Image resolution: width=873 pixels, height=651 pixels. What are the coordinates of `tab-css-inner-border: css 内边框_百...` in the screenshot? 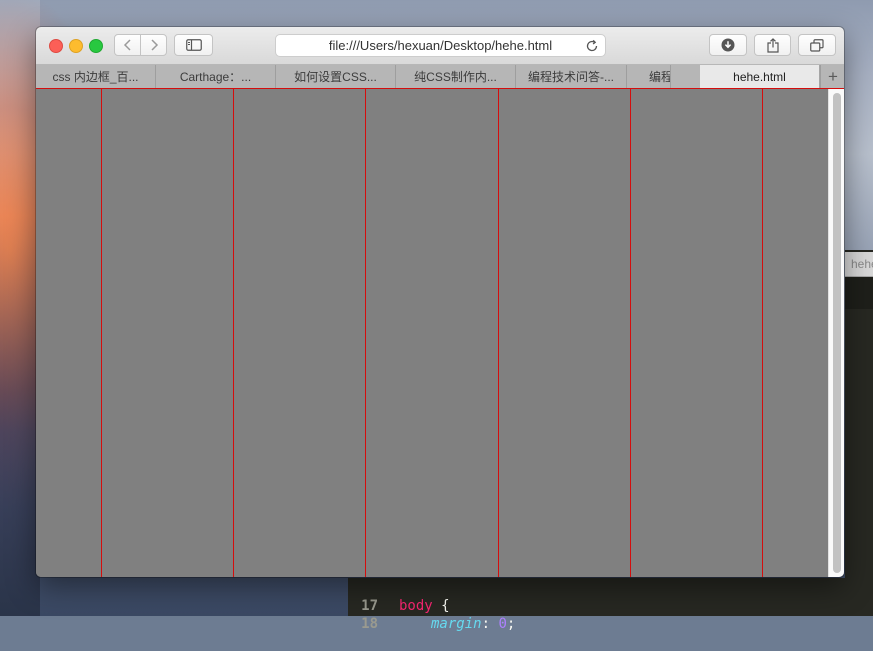 It's located at (96, 76).